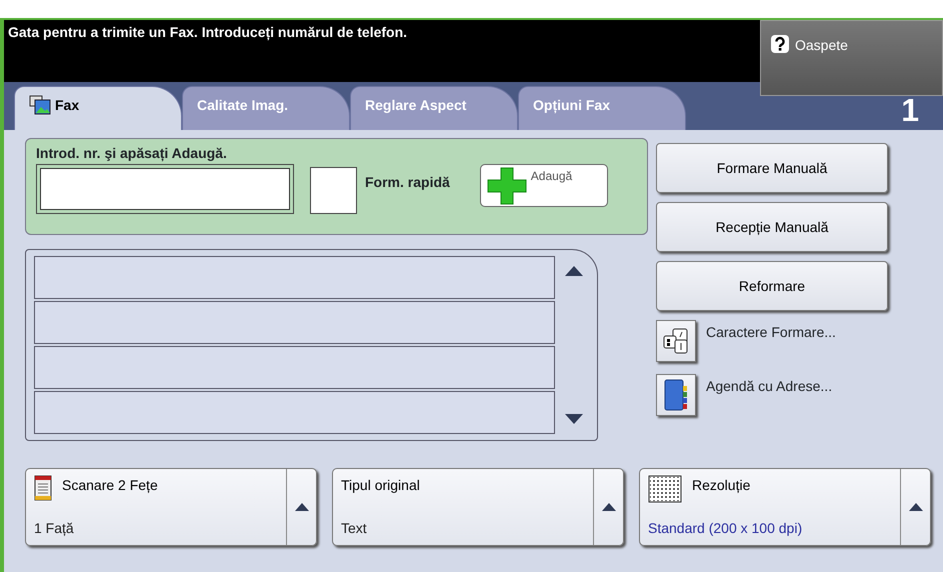 The height and width of the screenshot is (572, 943). What do you see at coordinates (574, 271) in the screenshot?
I see `scroll-up-icon` at bounding box center [574, 271].